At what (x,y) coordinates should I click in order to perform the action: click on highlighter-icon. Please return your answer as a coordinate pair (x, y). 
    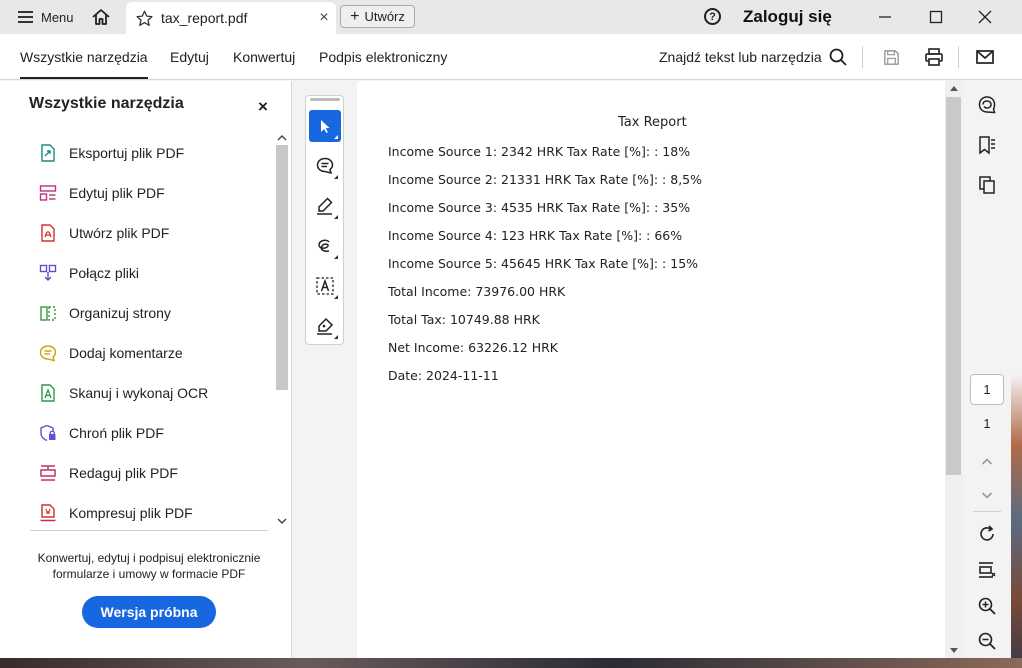
    Looking at the image, I should click on (325, 206).